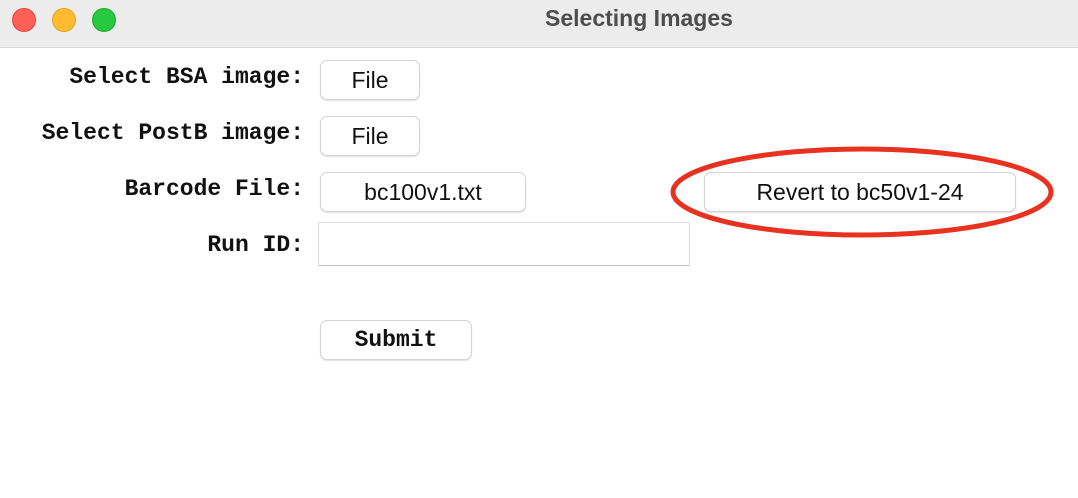  Describe the element at coordinates (255, 245) in the screenshot. I see `run-id-label: Run ID:` at that location.